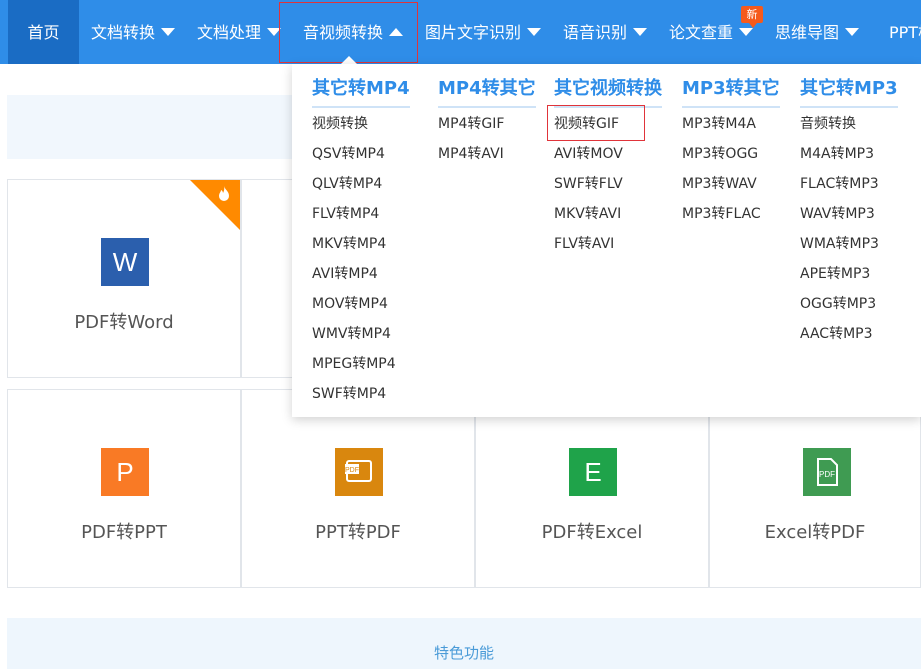 Image resolution: width=921 pixels, height=669 pixels. What do you see at coordinates (396, 32) in the screenshot?
I see `chevron-up-icon` at bounding box center [396, 32].